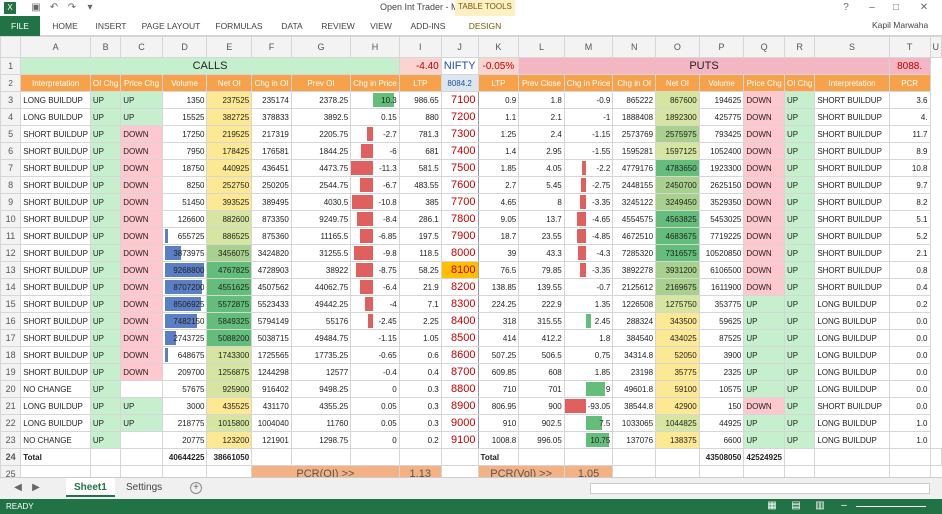 Image resolution: width=942 pixels, height=514 pixels. I want to click on cell: 315.55, so click(541, 321).